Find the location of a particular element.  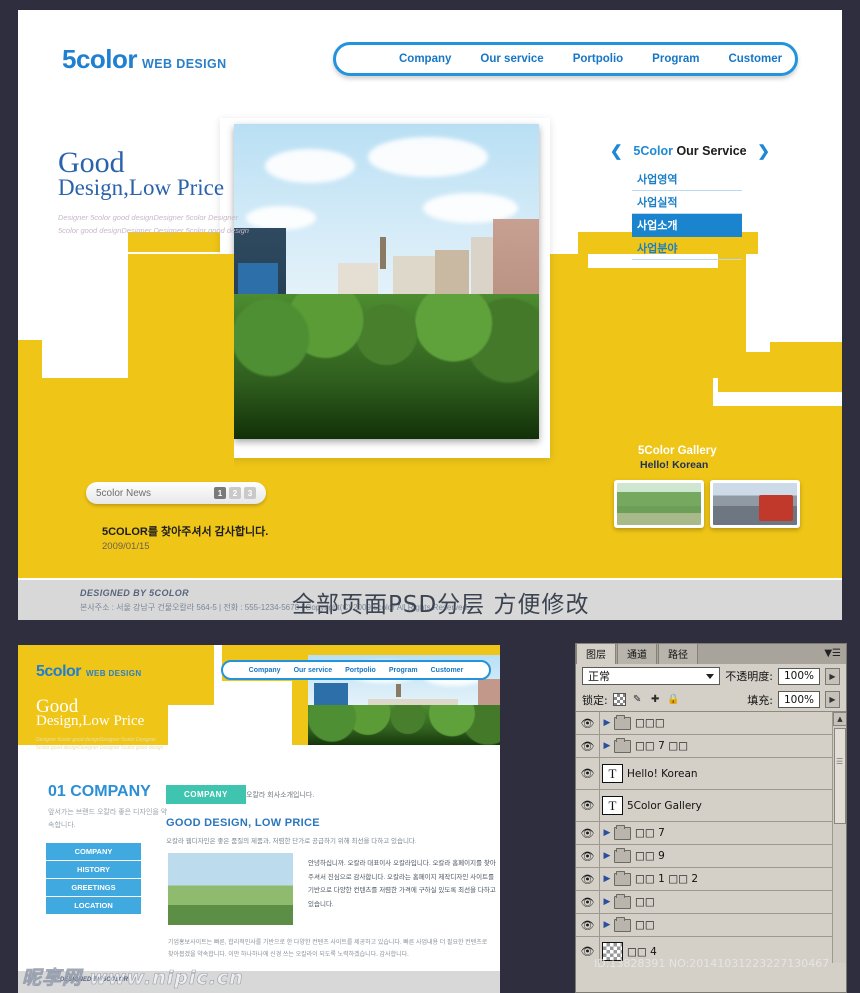

logo-main-text: 5color is located at coordinates (100, 59).